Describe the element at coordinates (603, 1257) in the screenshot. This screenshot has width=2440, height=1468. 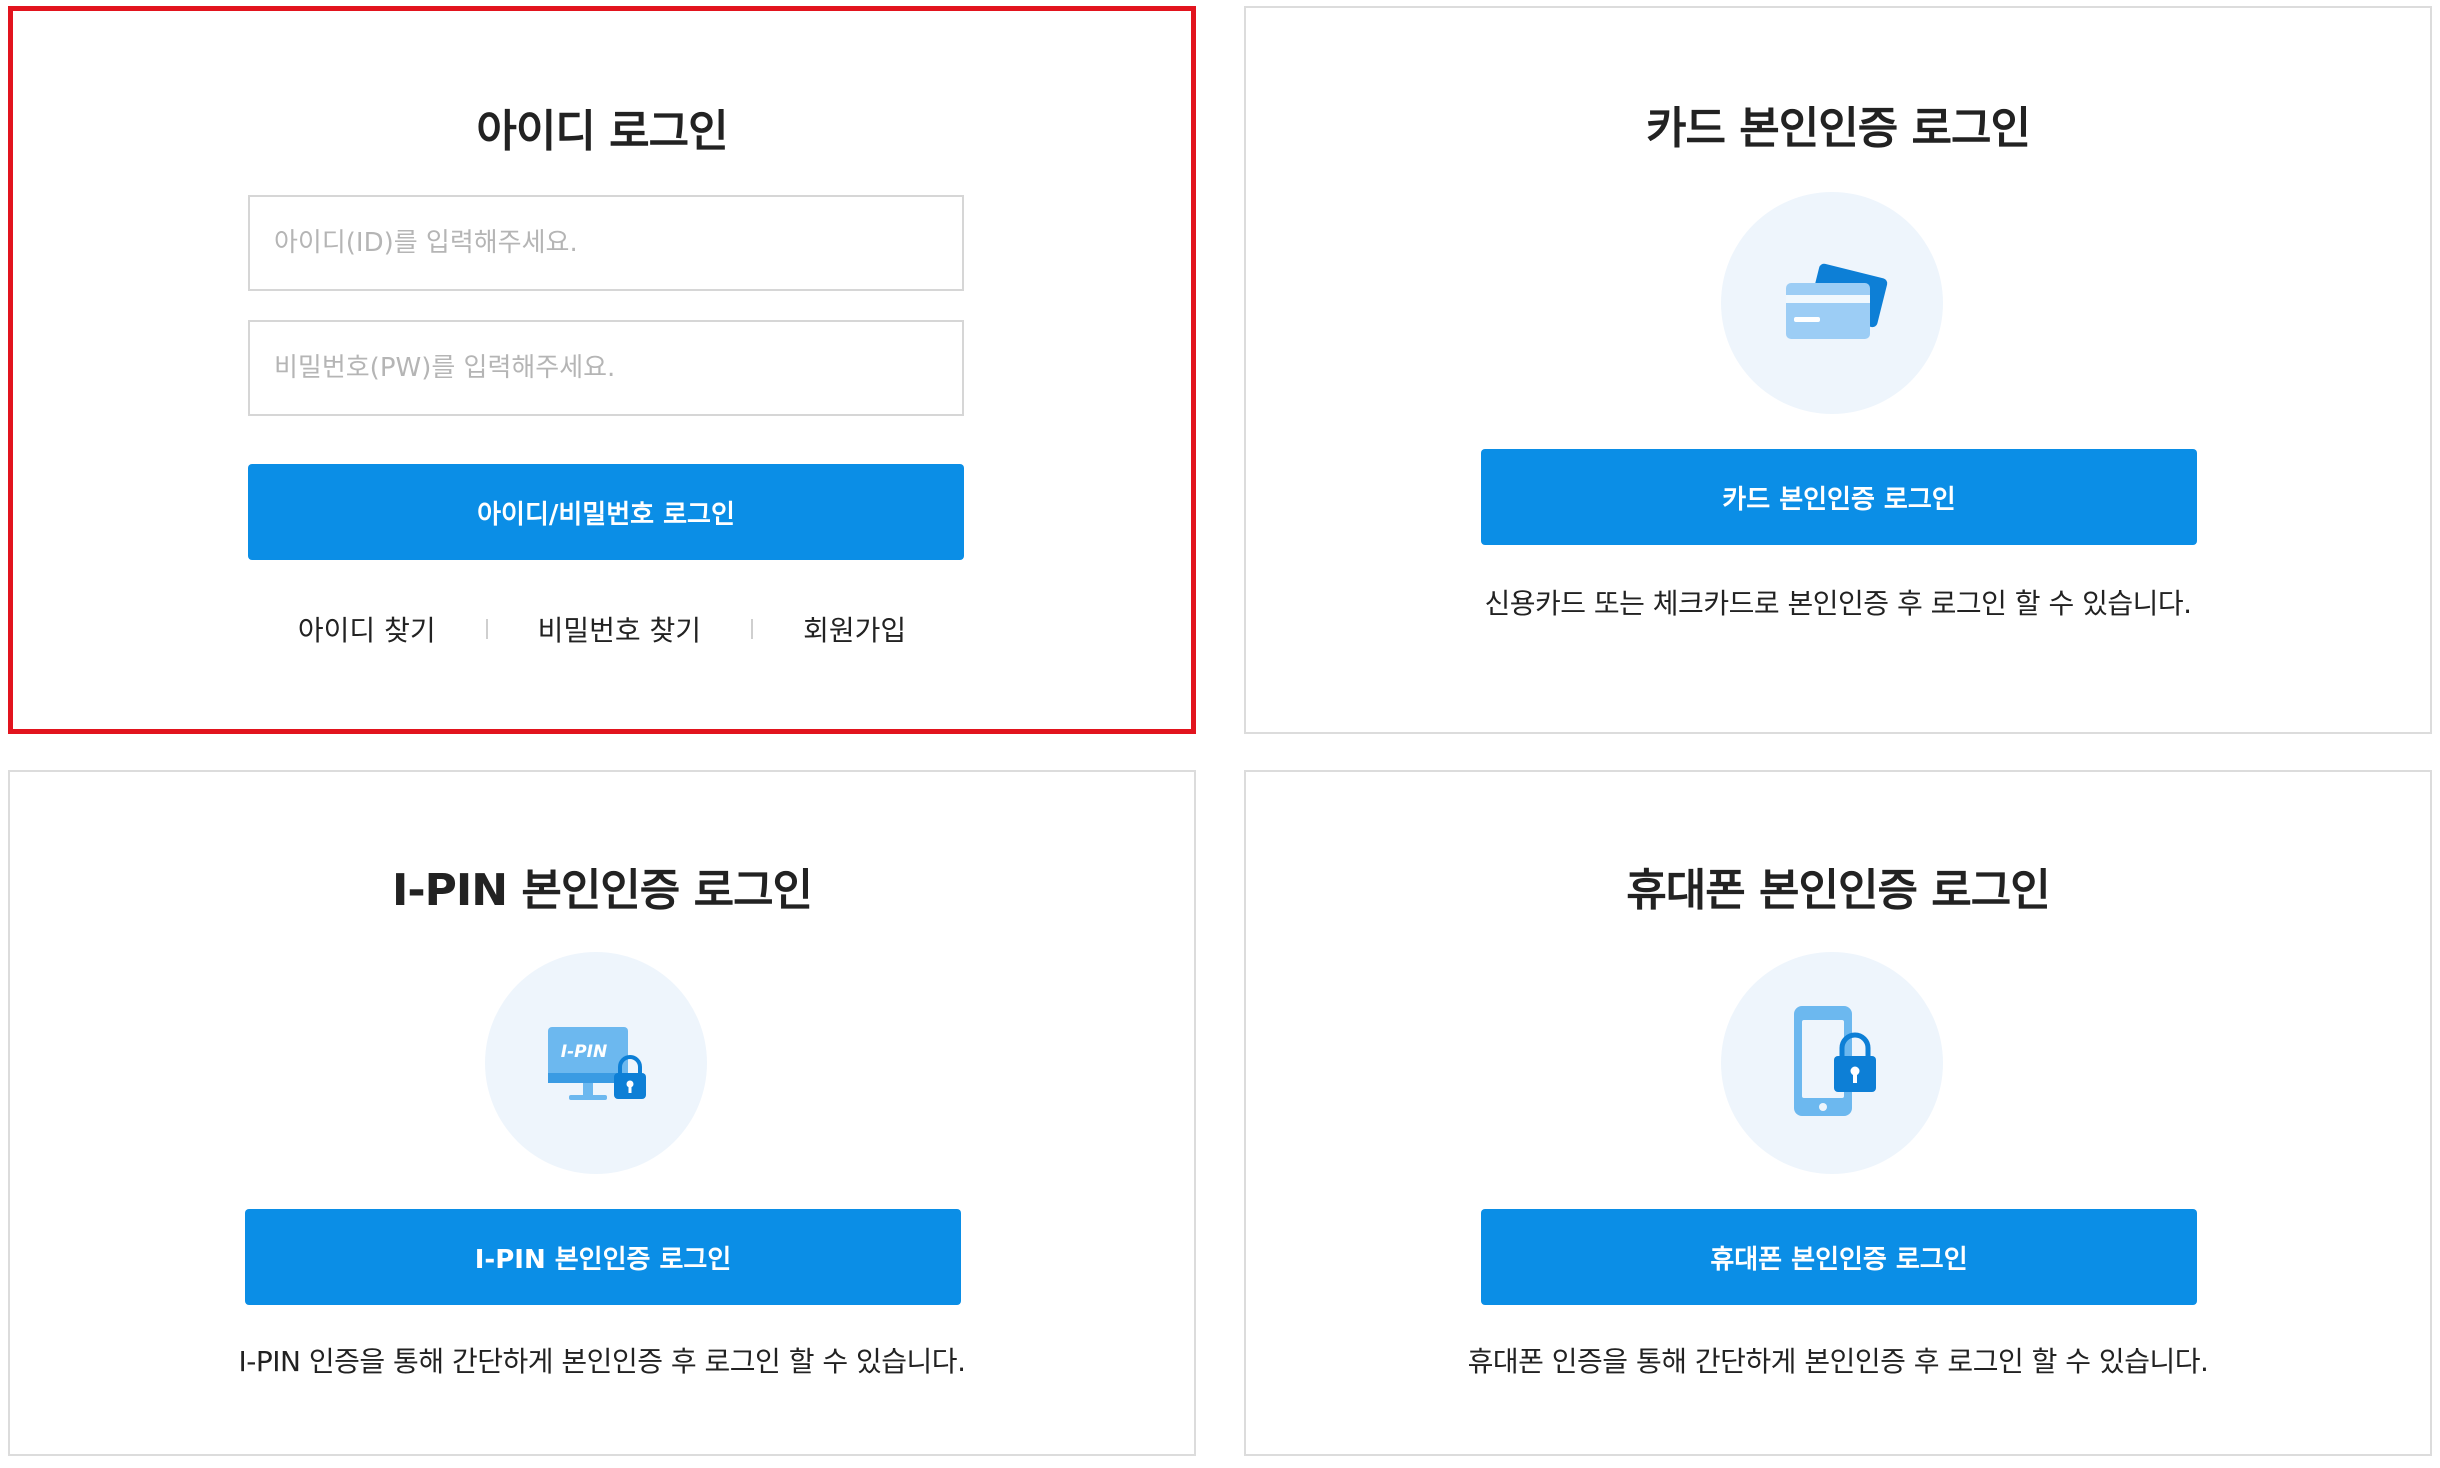
I see `ipin-login-button: I-PIN 본인인증 로그인` at that location.